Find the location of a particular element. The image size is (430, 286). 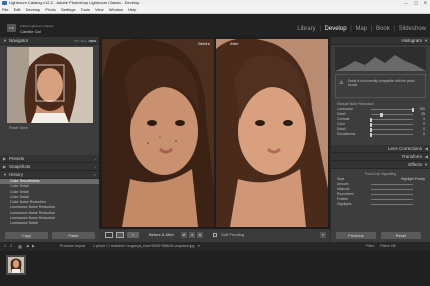

left-buttons: Copy Paste is located at coordinates (50, 236).